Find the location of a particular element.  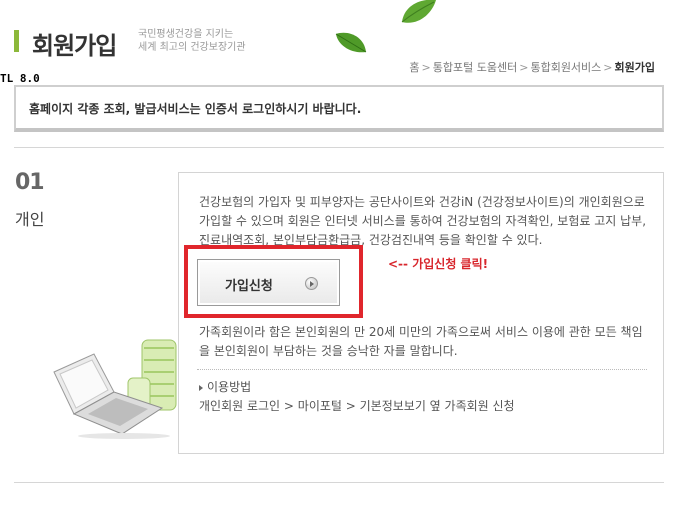

breadcrumb-home: 홈 is located at coordinates (414, 67).